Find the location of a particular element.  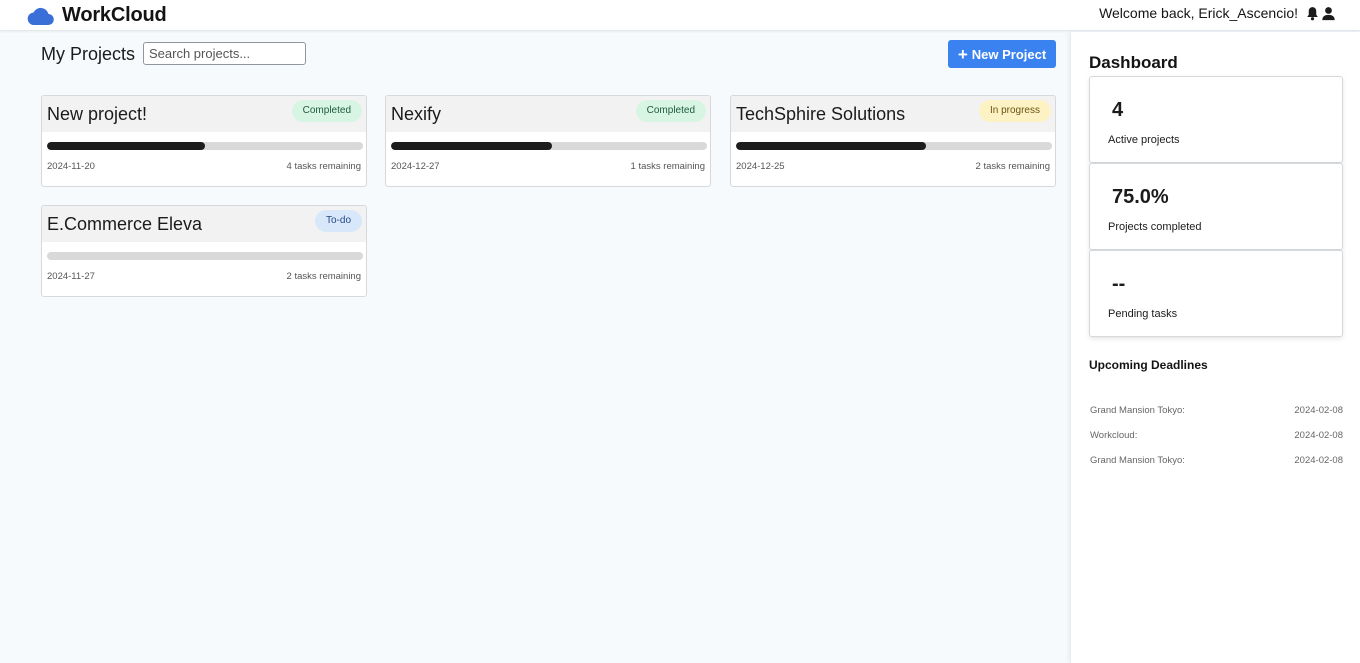

stat-label: Active projects is located at coordinates (1144, 140).